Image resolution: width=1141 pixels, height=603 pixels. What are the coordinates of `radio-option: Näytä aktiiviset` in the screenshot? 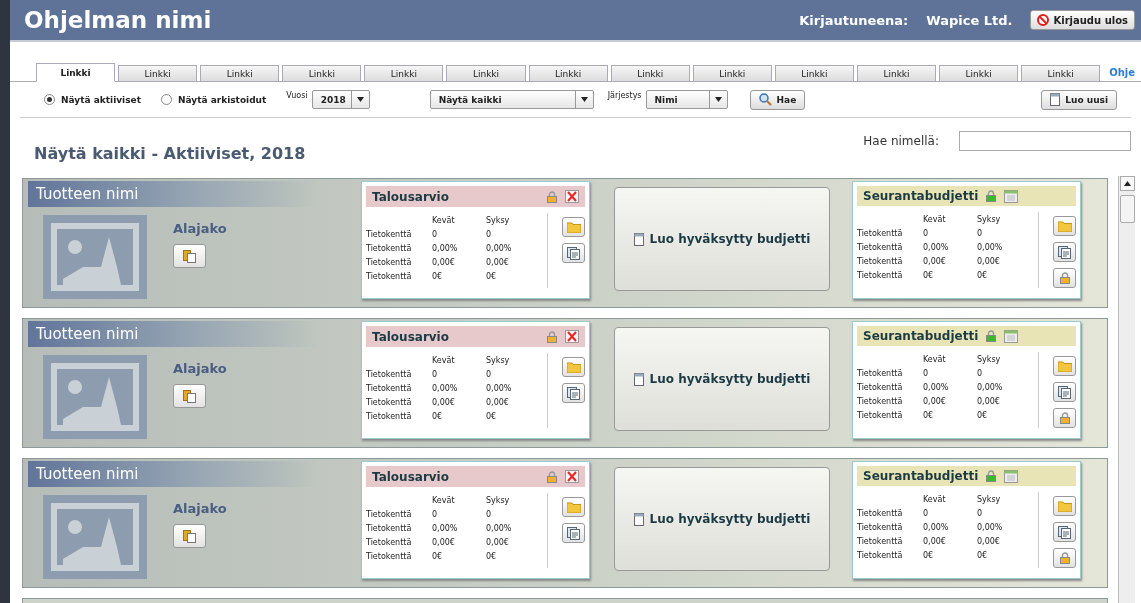 It's located at (92, 99).